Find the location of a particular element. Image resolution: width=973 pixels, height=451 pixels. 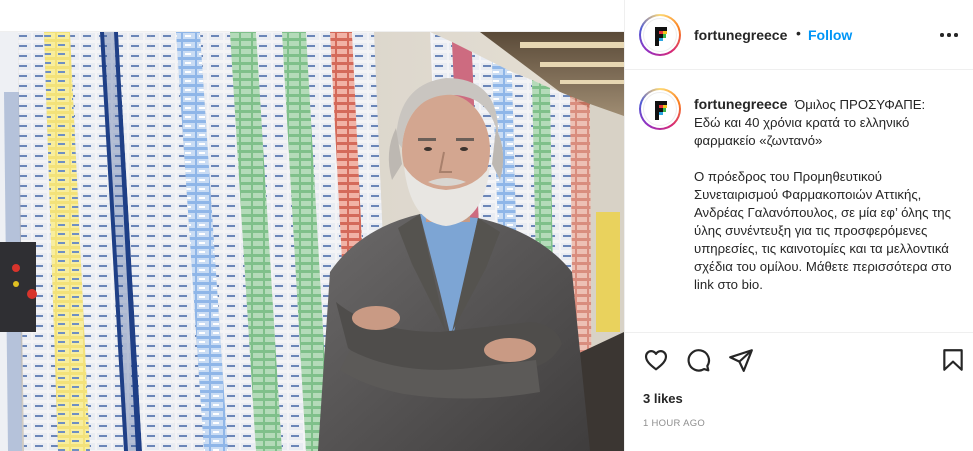

caption-avatar is located at coordinates (660, 109).